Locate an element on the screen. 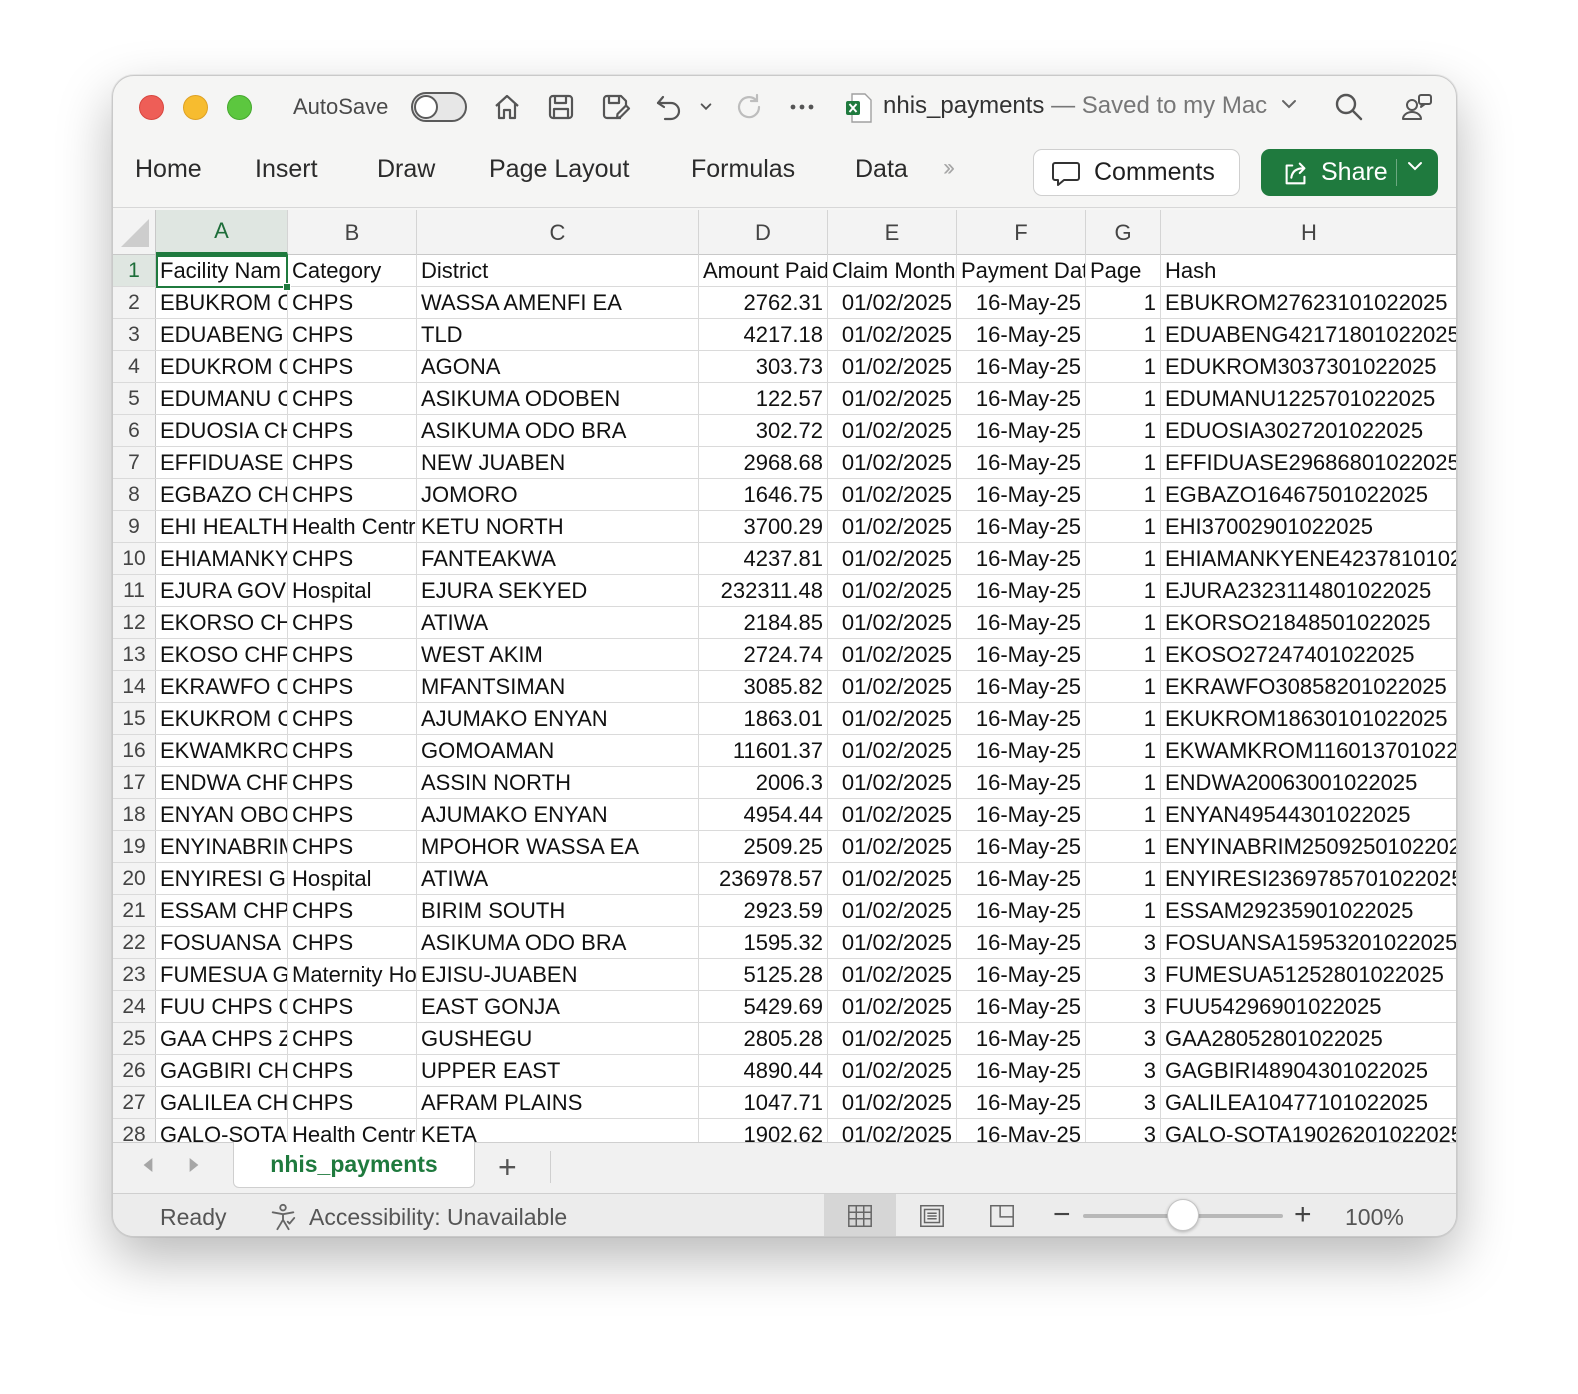 The height and width of the screenshot is (1394, 1578). close-button is located at coordinates (151, 107).